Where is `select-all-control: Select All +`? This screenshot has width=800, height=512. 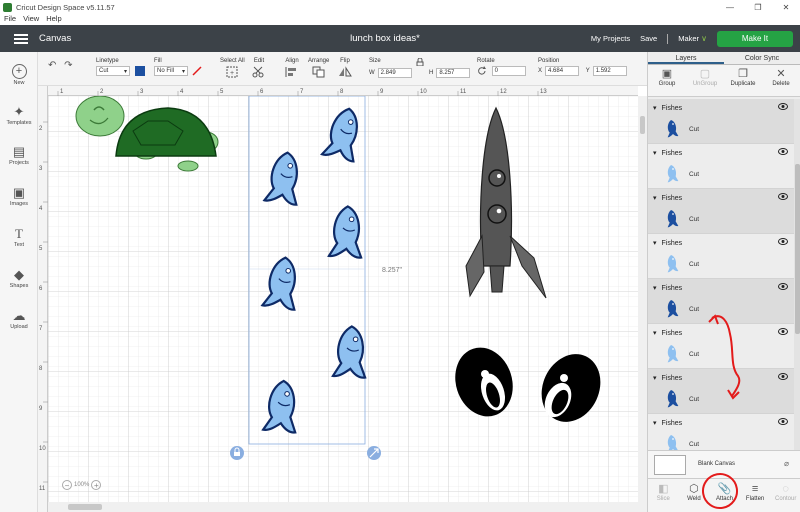 select-all-control: Select All + is located at coordinates (232, 69).